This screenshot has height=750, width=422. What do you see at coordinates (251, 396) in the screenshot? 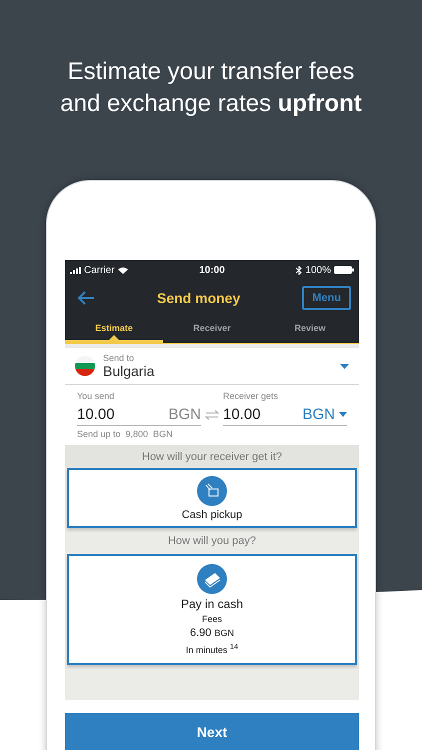
I see `field-label: Receiver gets` at bounding box center [251, 396].